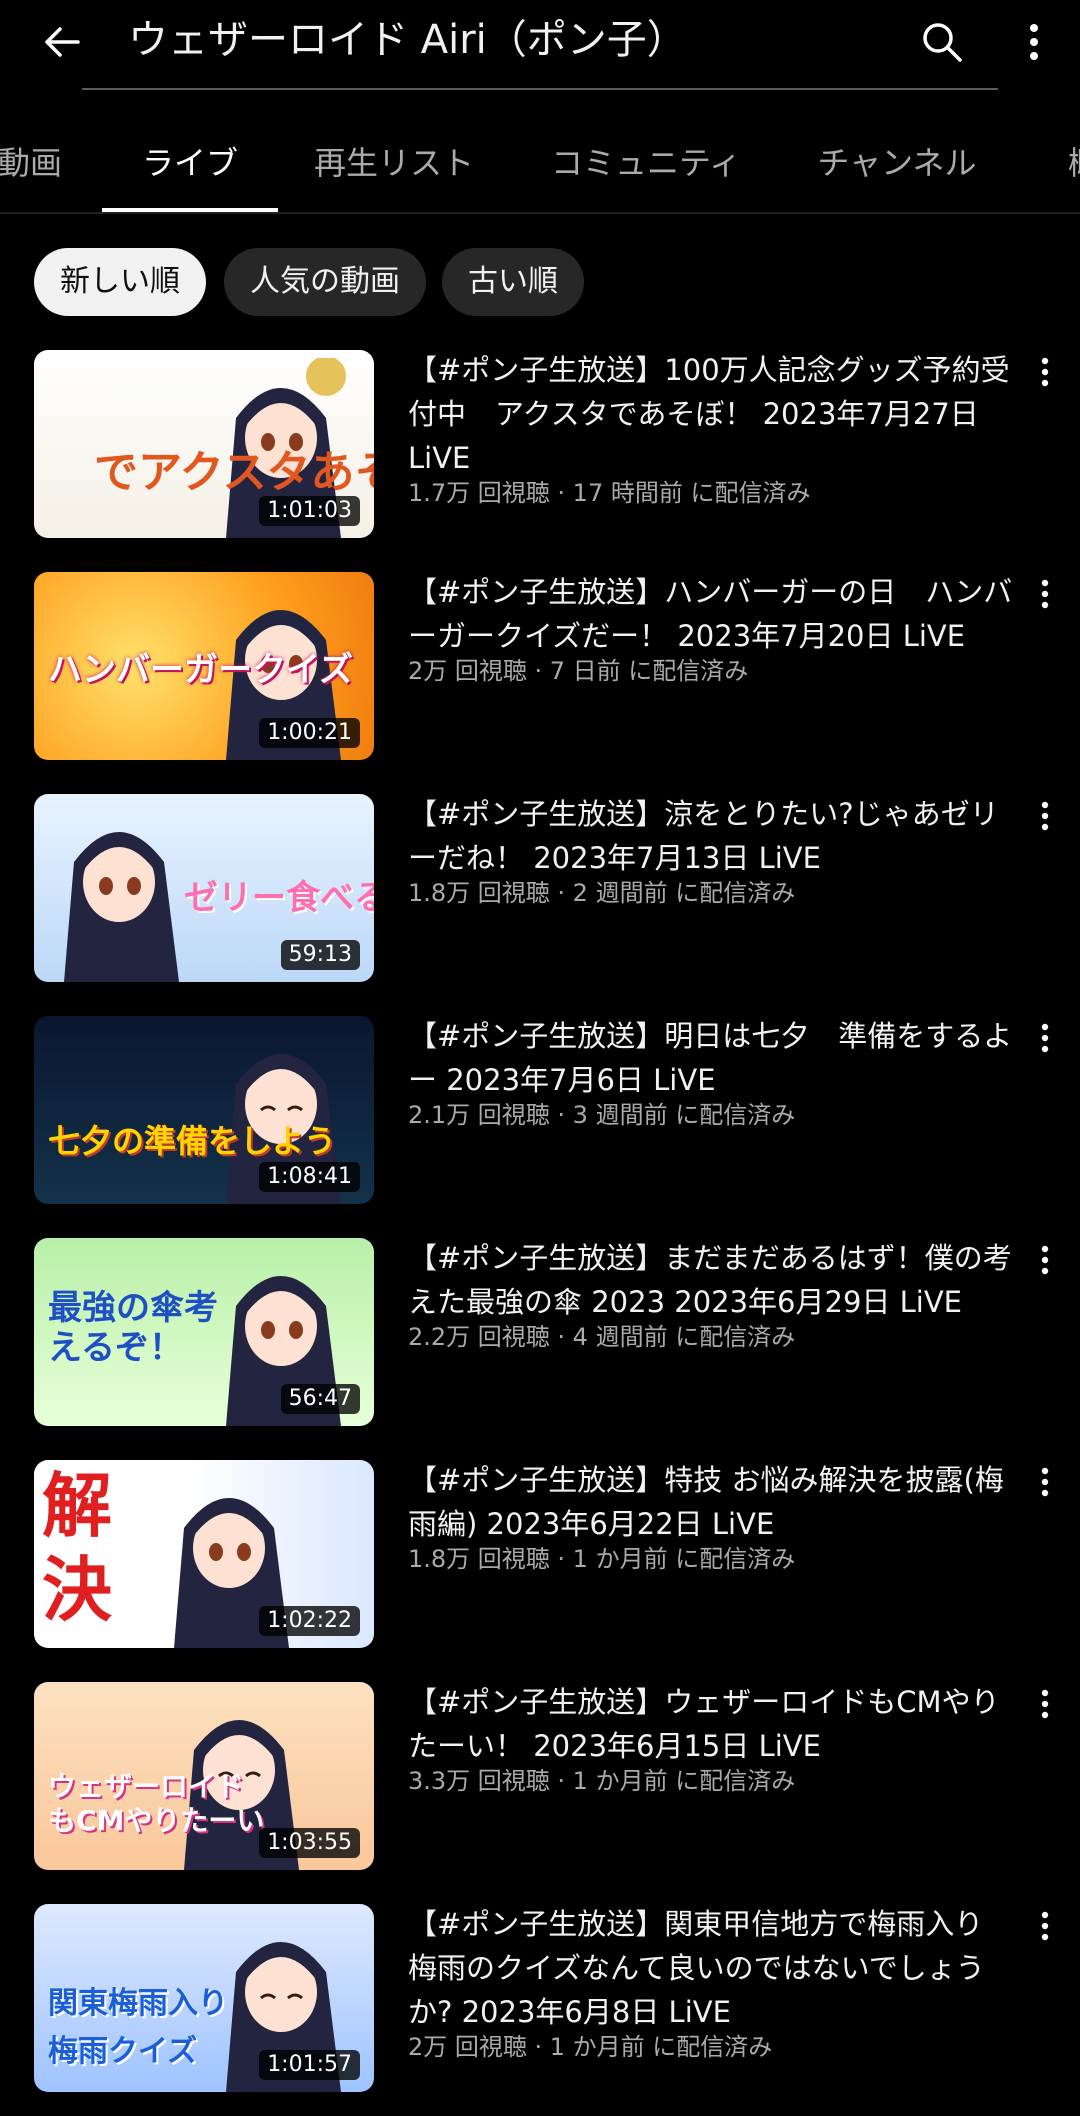  Describe the element at coordinates (609, 493) in the screenshot. I see `video-meta: 1.7万 回視聴 · 17 時間前 に配信済み` at that location.